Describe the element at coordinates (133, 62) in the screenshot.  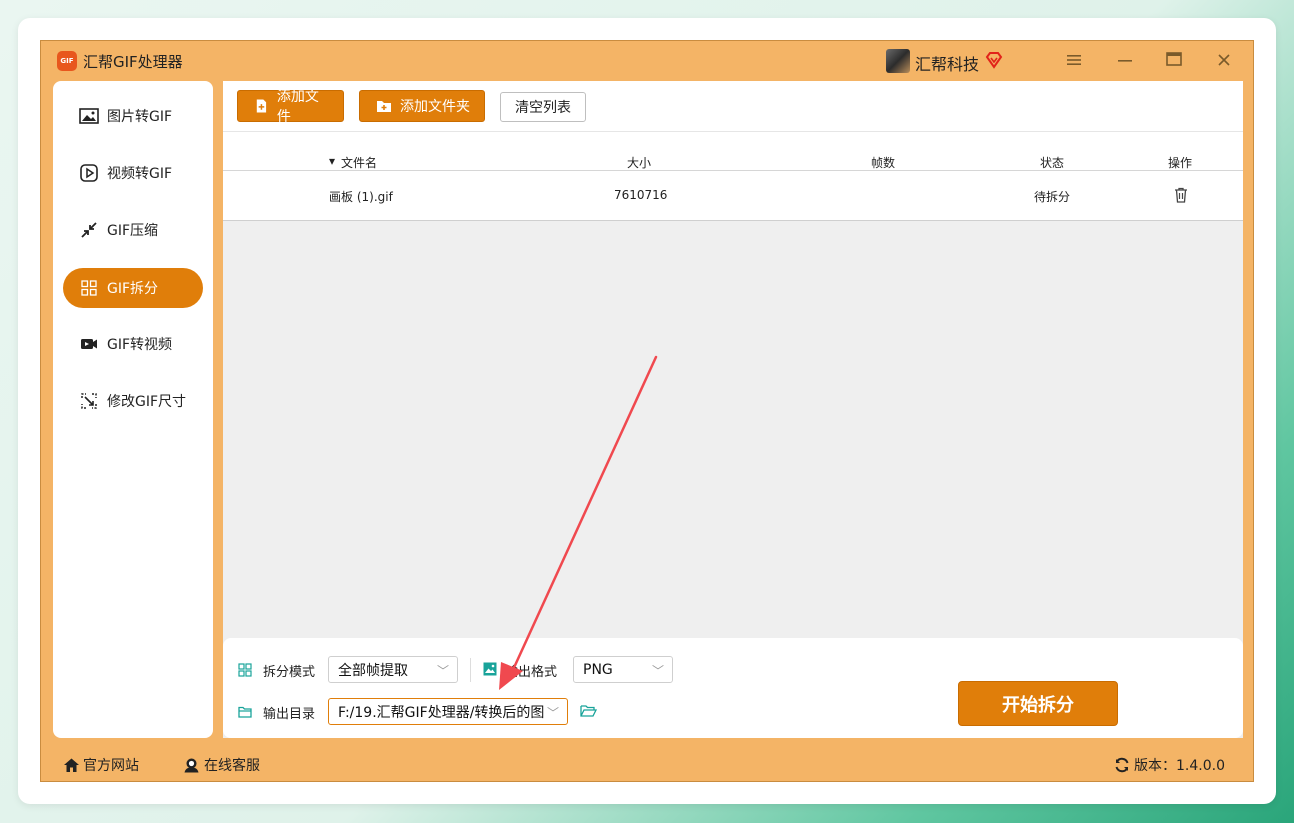
I see `app-title: 汇帮GIF处理器` at that location.